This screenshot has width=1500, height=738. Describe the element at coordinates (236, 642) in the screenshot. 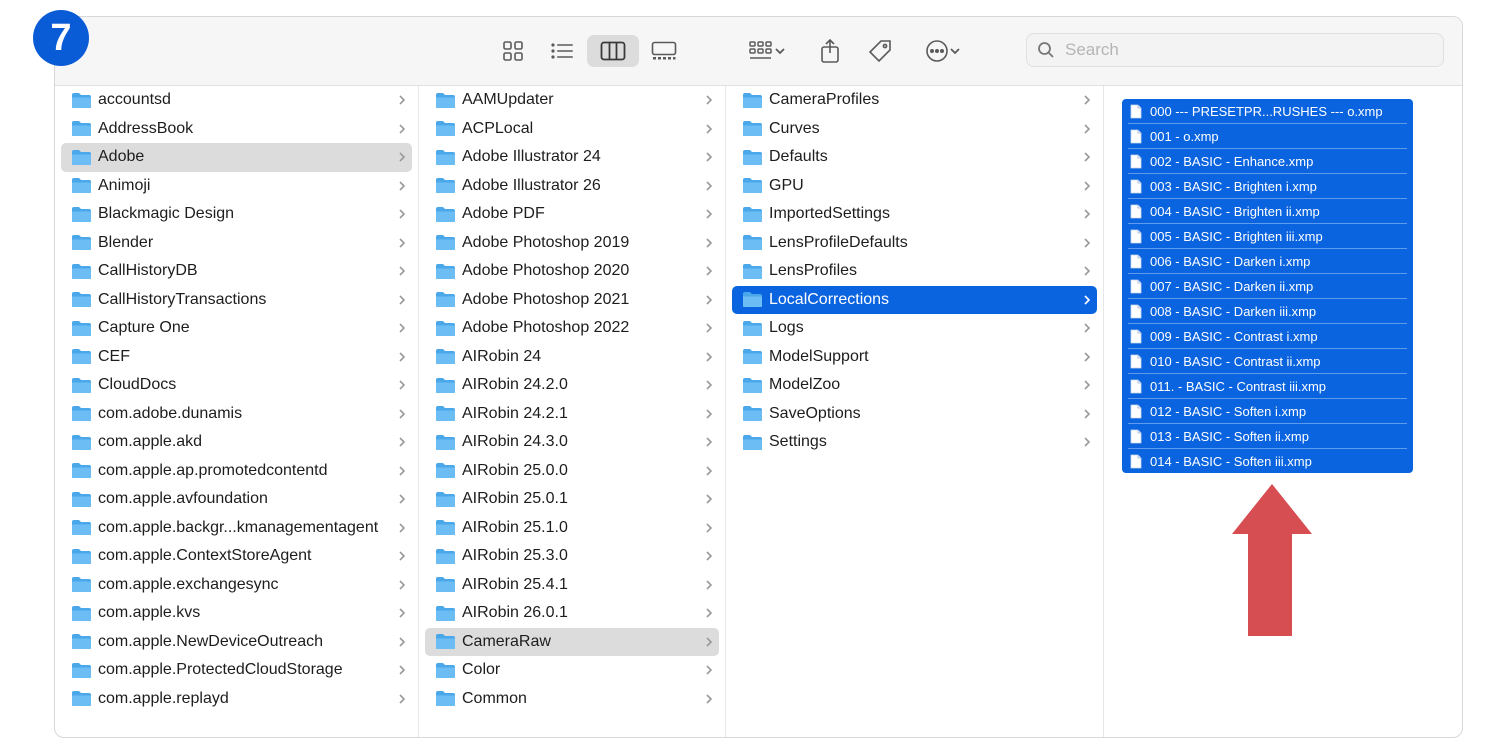

I see `folder-row: com.apple.NewDeviceOutreach` at that location.